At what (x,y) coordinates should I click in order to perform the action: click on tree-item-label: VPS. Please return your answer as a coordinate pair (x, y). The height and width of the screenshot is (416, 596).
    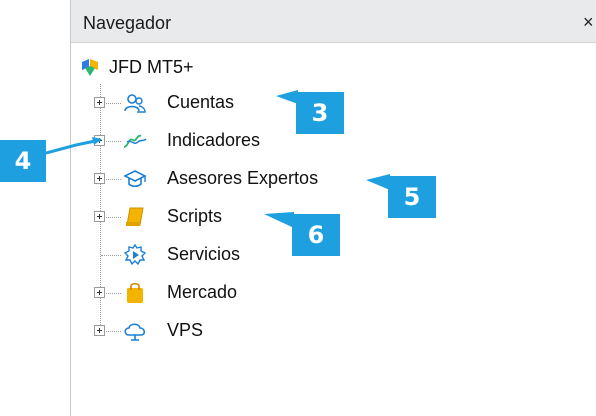
    Looking at the image, I should click on (185, 330).